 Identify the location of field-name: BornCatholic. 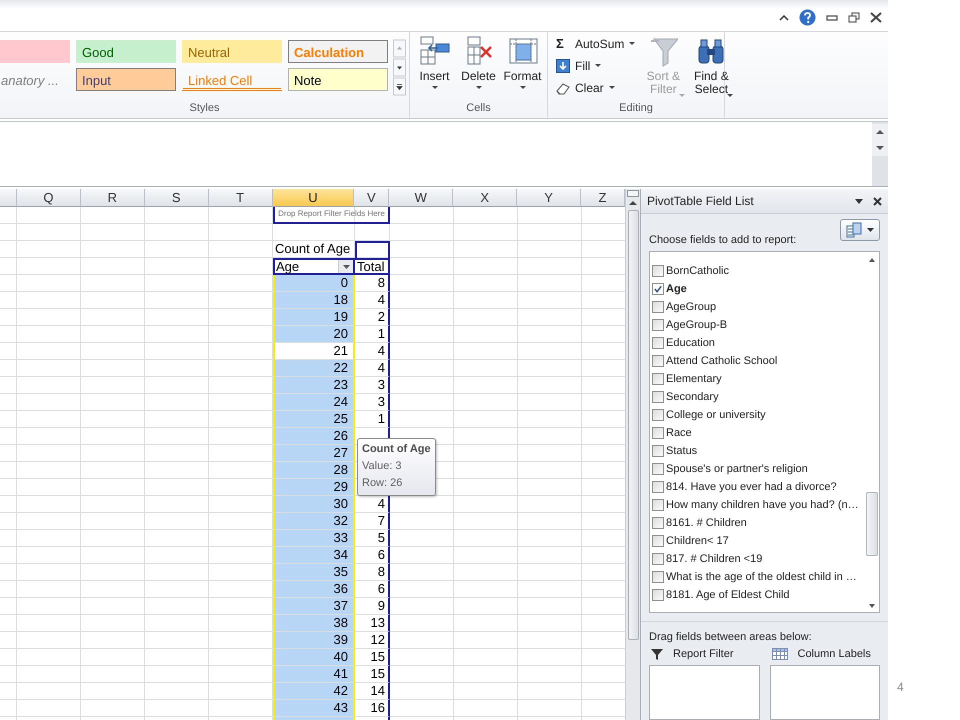
(697, 271).